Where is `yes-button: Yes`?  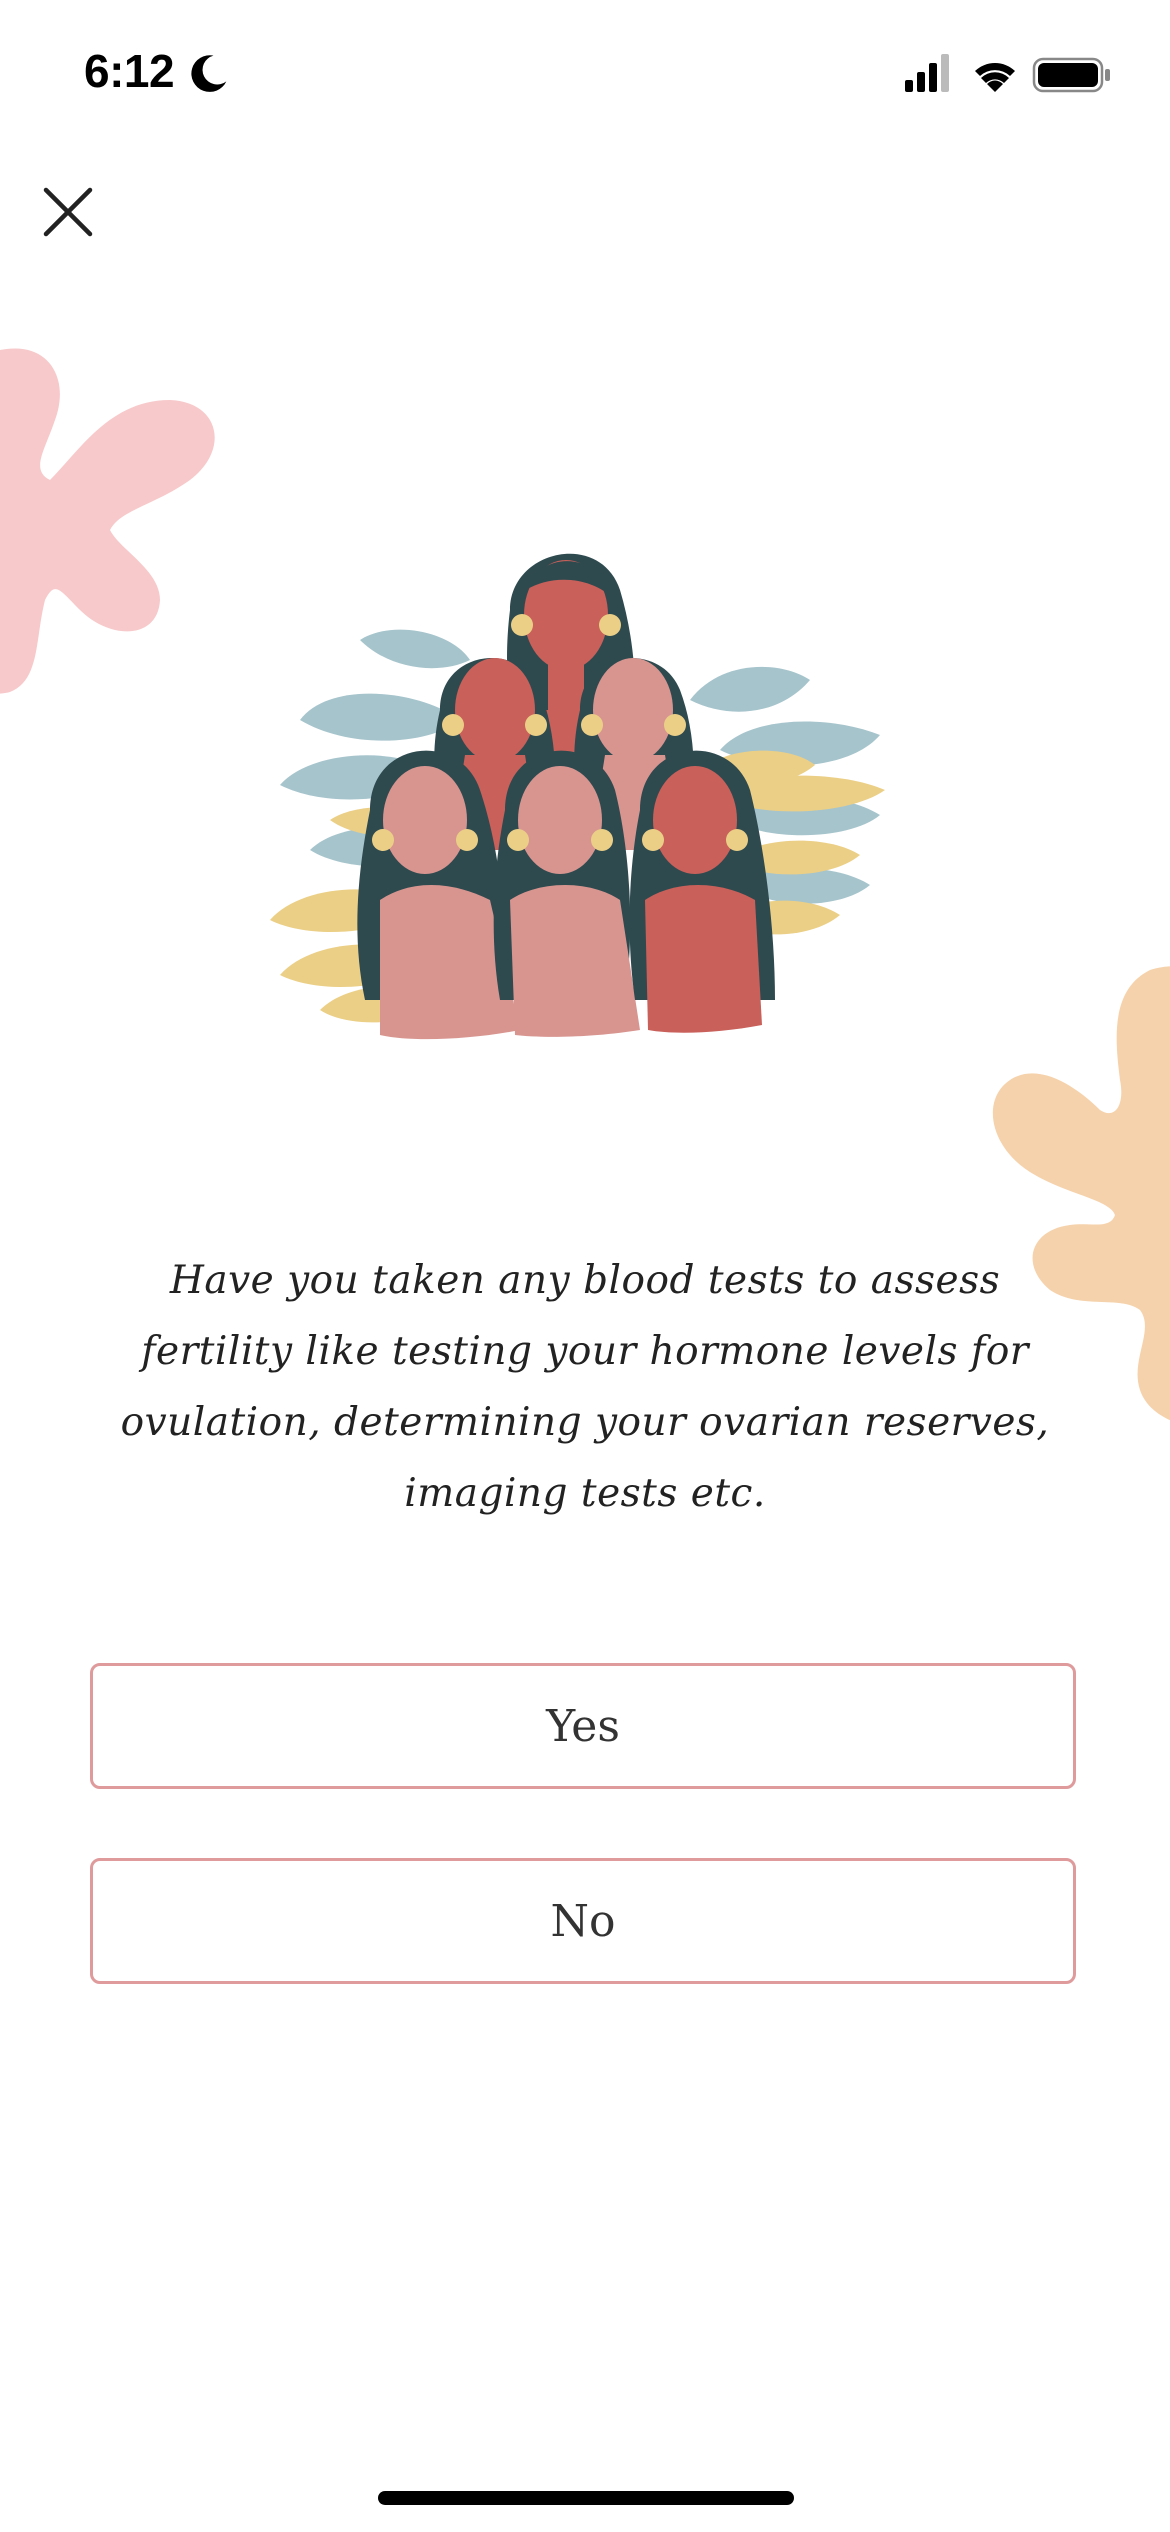
yes-button: Yes is located at coordinates (583, 1726).